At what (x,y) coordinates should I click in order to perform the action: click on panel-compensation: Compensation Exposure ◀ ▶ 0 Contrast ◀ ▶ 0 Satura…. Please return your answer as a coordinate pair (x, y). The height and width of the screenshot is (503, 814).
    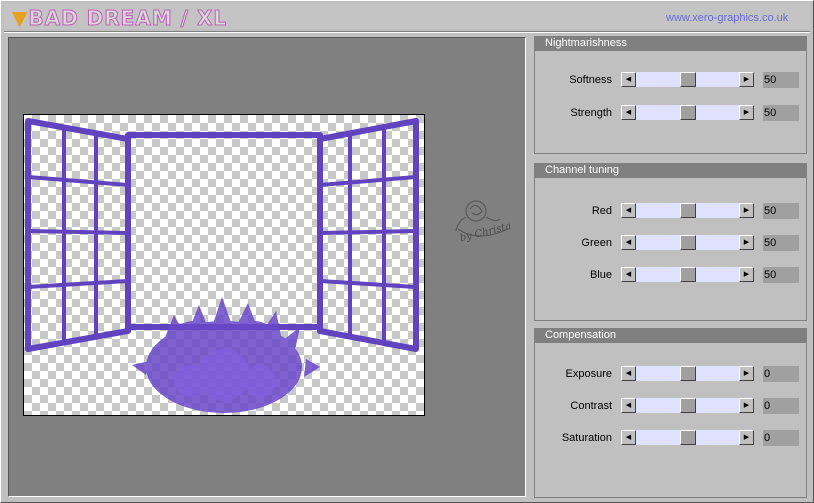
    Looking at the image, I should click on (670, 413).